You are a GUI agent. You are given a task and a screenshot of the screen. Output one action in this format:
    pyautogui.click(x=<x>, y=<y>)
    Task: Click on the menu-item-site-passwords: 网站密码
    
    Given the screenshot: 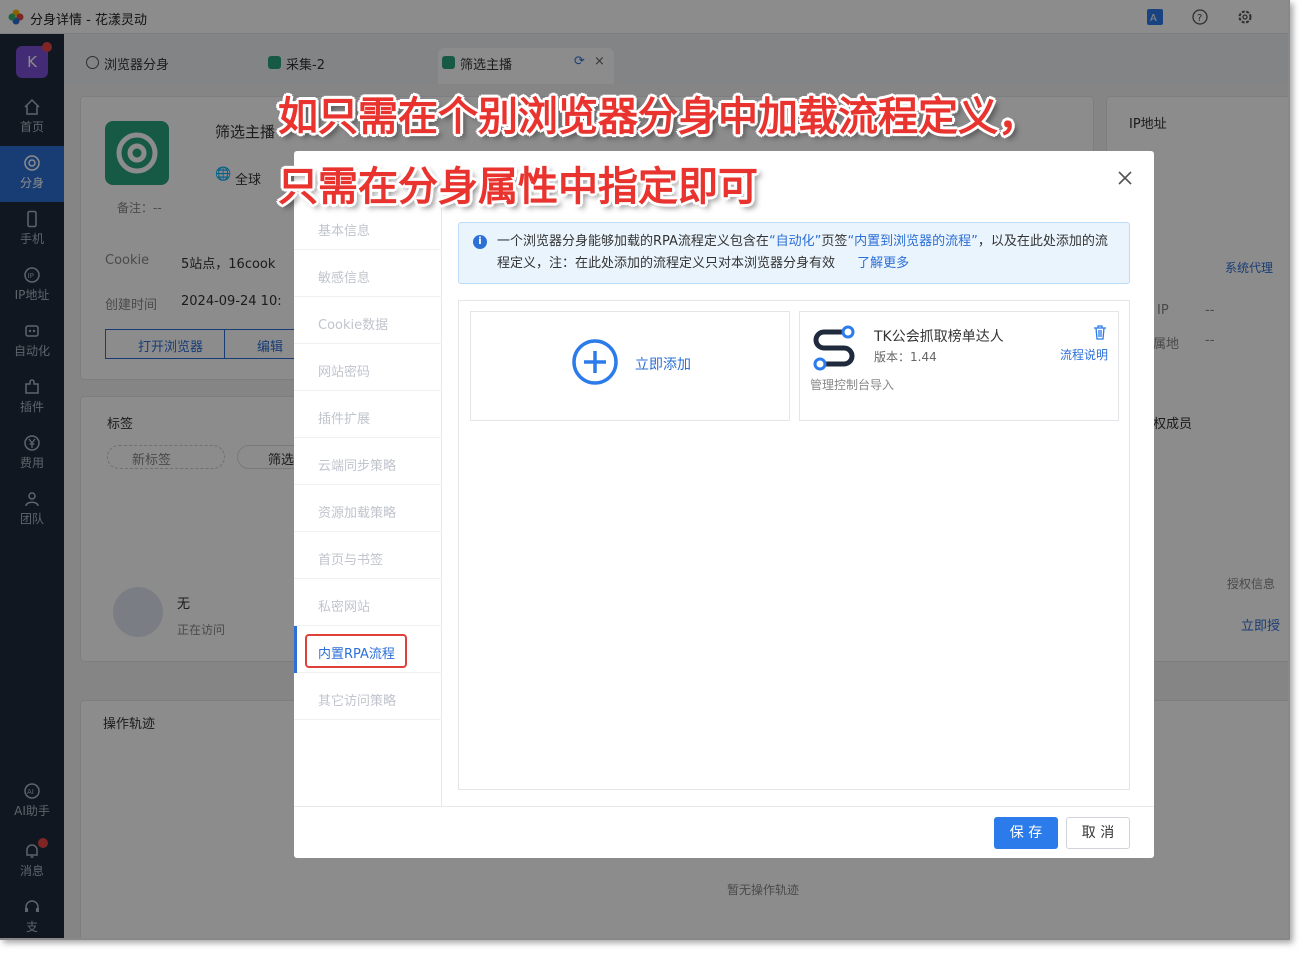 What is the action you would take?
    pyautogui.click(x=368, y=367)
    